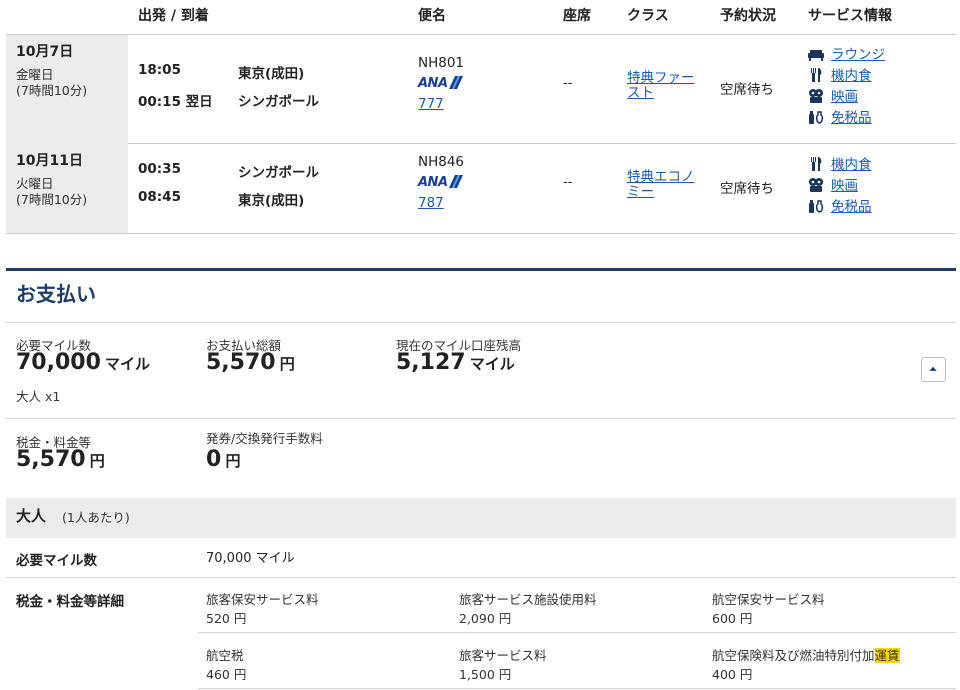 The image size is (960, 690). What do you see at coordinates (481, 518) in the screenshot?
I see `adult-header: 大人 (1人あたり)` at bounding box center [481, 518].